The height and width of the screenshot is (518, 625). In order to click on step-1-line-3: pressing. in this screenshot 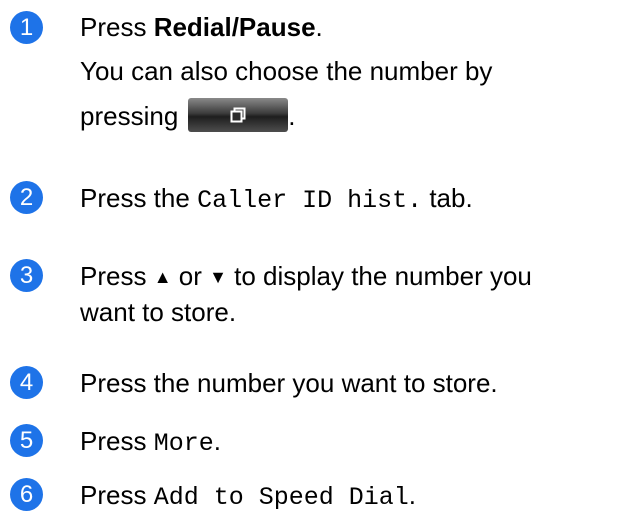, I will do `click(188, 116)`.